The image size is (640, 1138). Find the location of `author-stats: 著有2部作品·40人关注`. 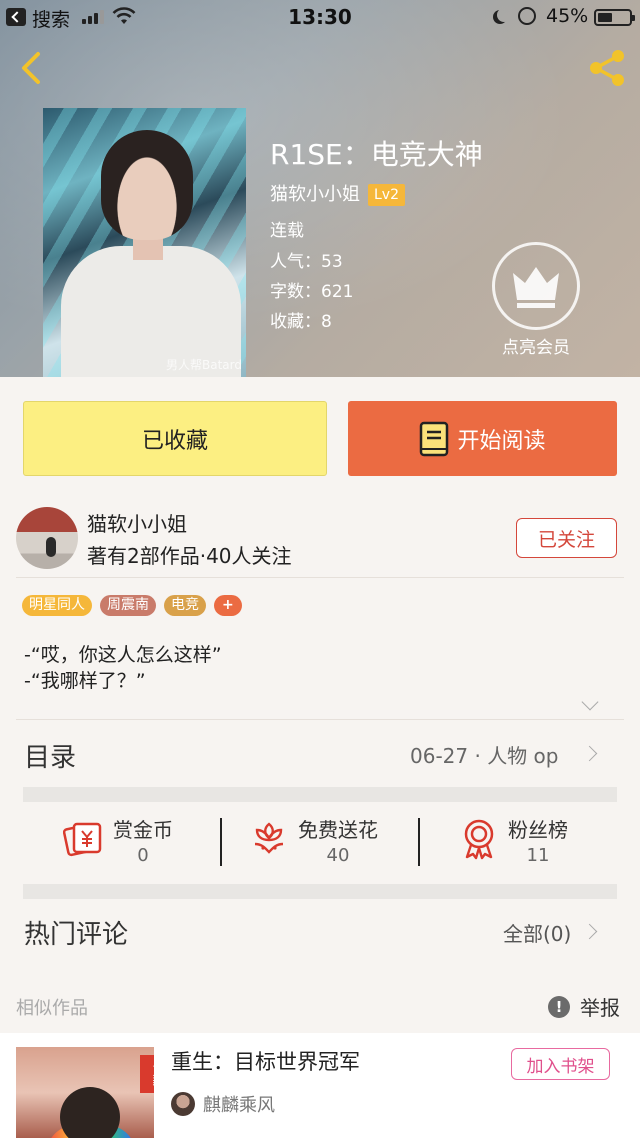

author-stats: 著有2部作品·40人关注 is located at coordinates (189, 556).